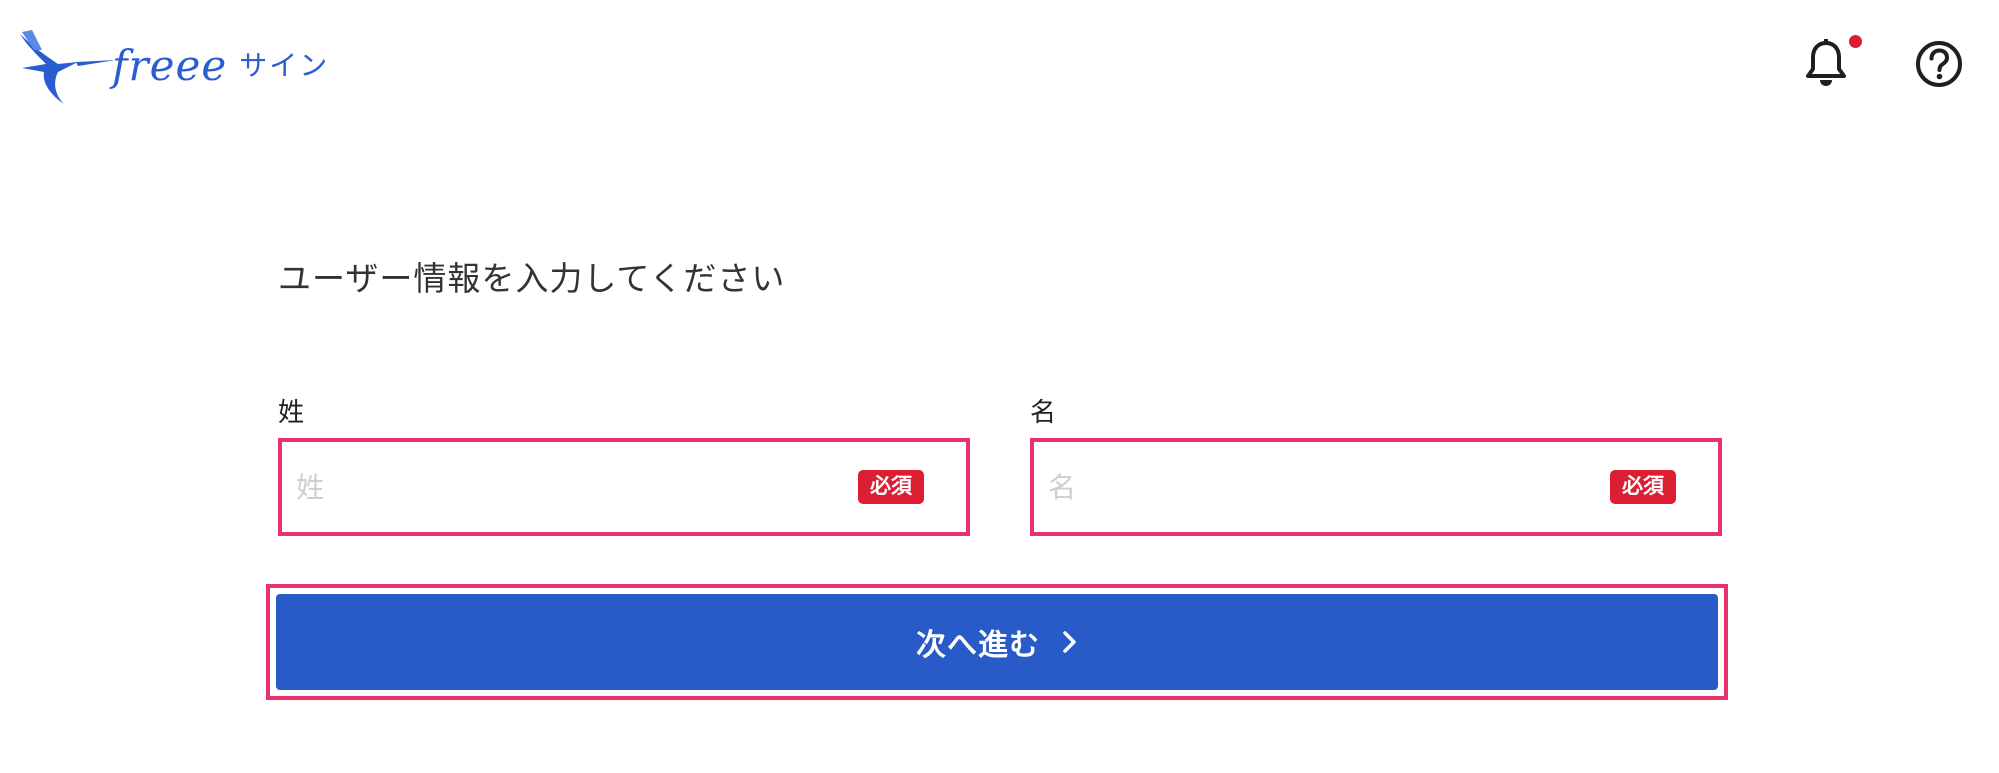  What do you see at coordinates (1043, 413) in the screenshot?
I see `first-name-label: 名` at bounding box center [1043, 413].